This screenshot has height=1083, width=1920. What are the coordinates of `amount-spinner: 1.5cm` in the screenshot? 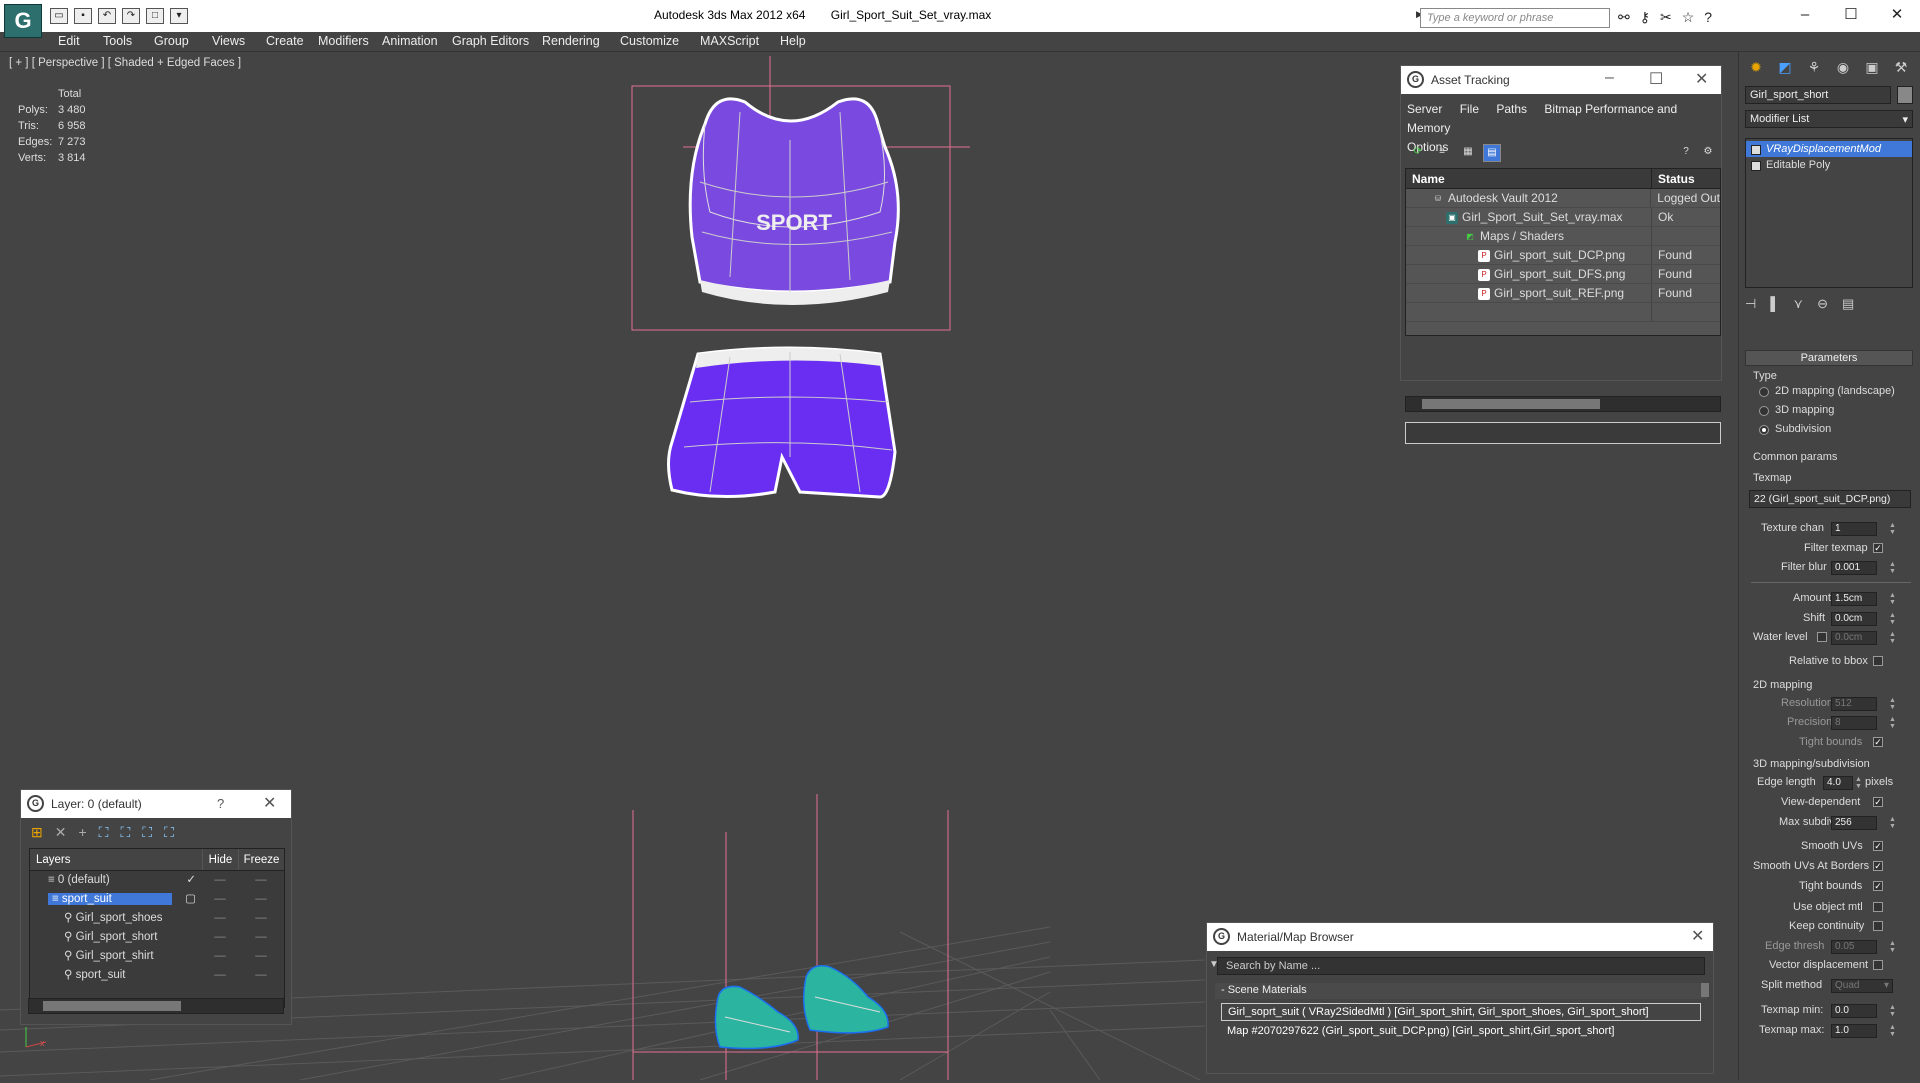 It's located at (1854, 599).